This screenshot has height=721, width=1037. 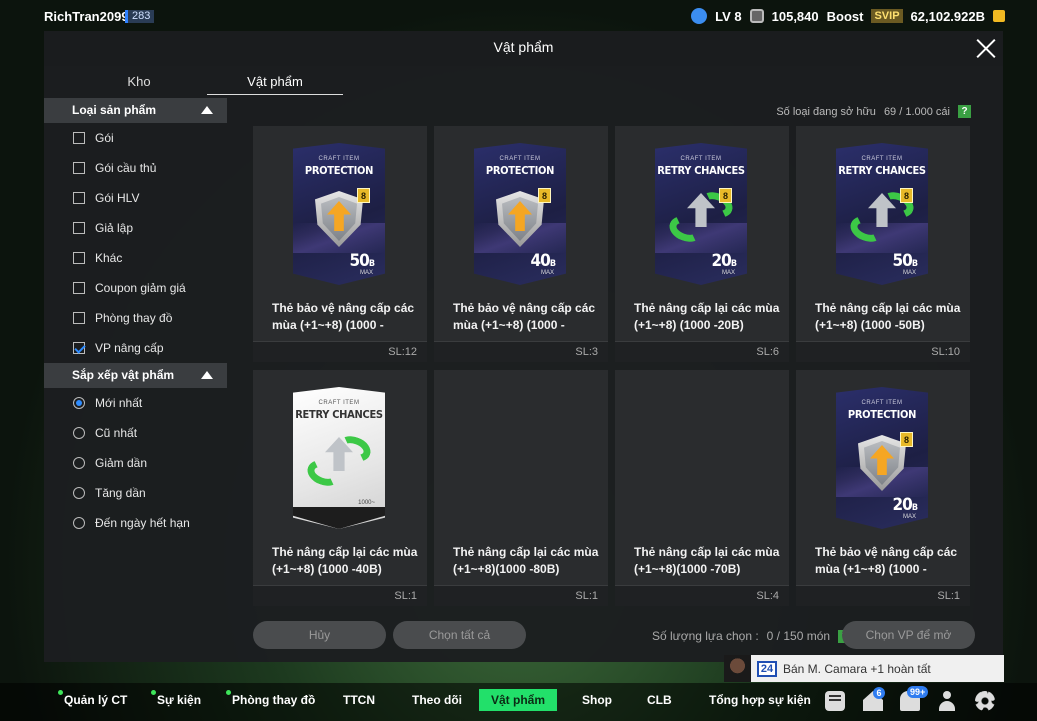 What do you see at coordinates (521, 351) in the screenshot?
I see `item-quantity: SL:3` at bounding box center [521, 351].